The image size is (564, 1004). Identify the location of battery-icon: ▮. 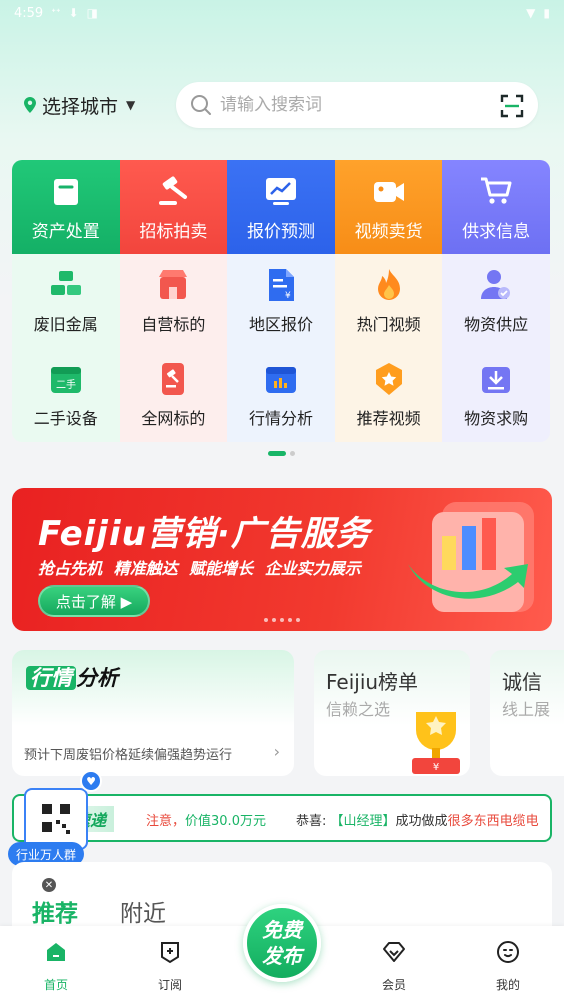
(546, 13).